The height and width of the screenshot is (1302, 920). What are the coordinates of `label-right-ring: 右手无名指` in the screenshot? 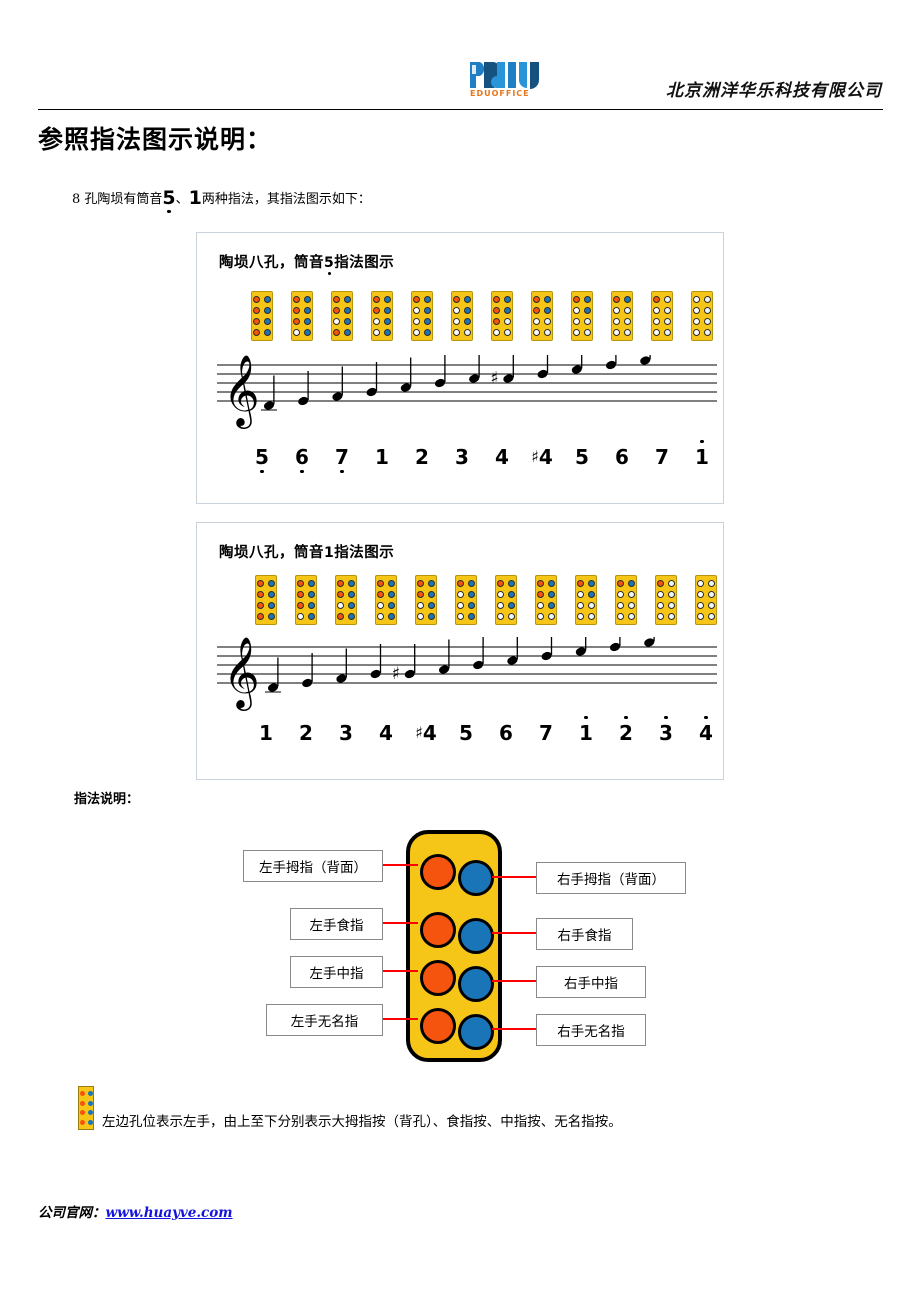 It's located at (591, 1030).